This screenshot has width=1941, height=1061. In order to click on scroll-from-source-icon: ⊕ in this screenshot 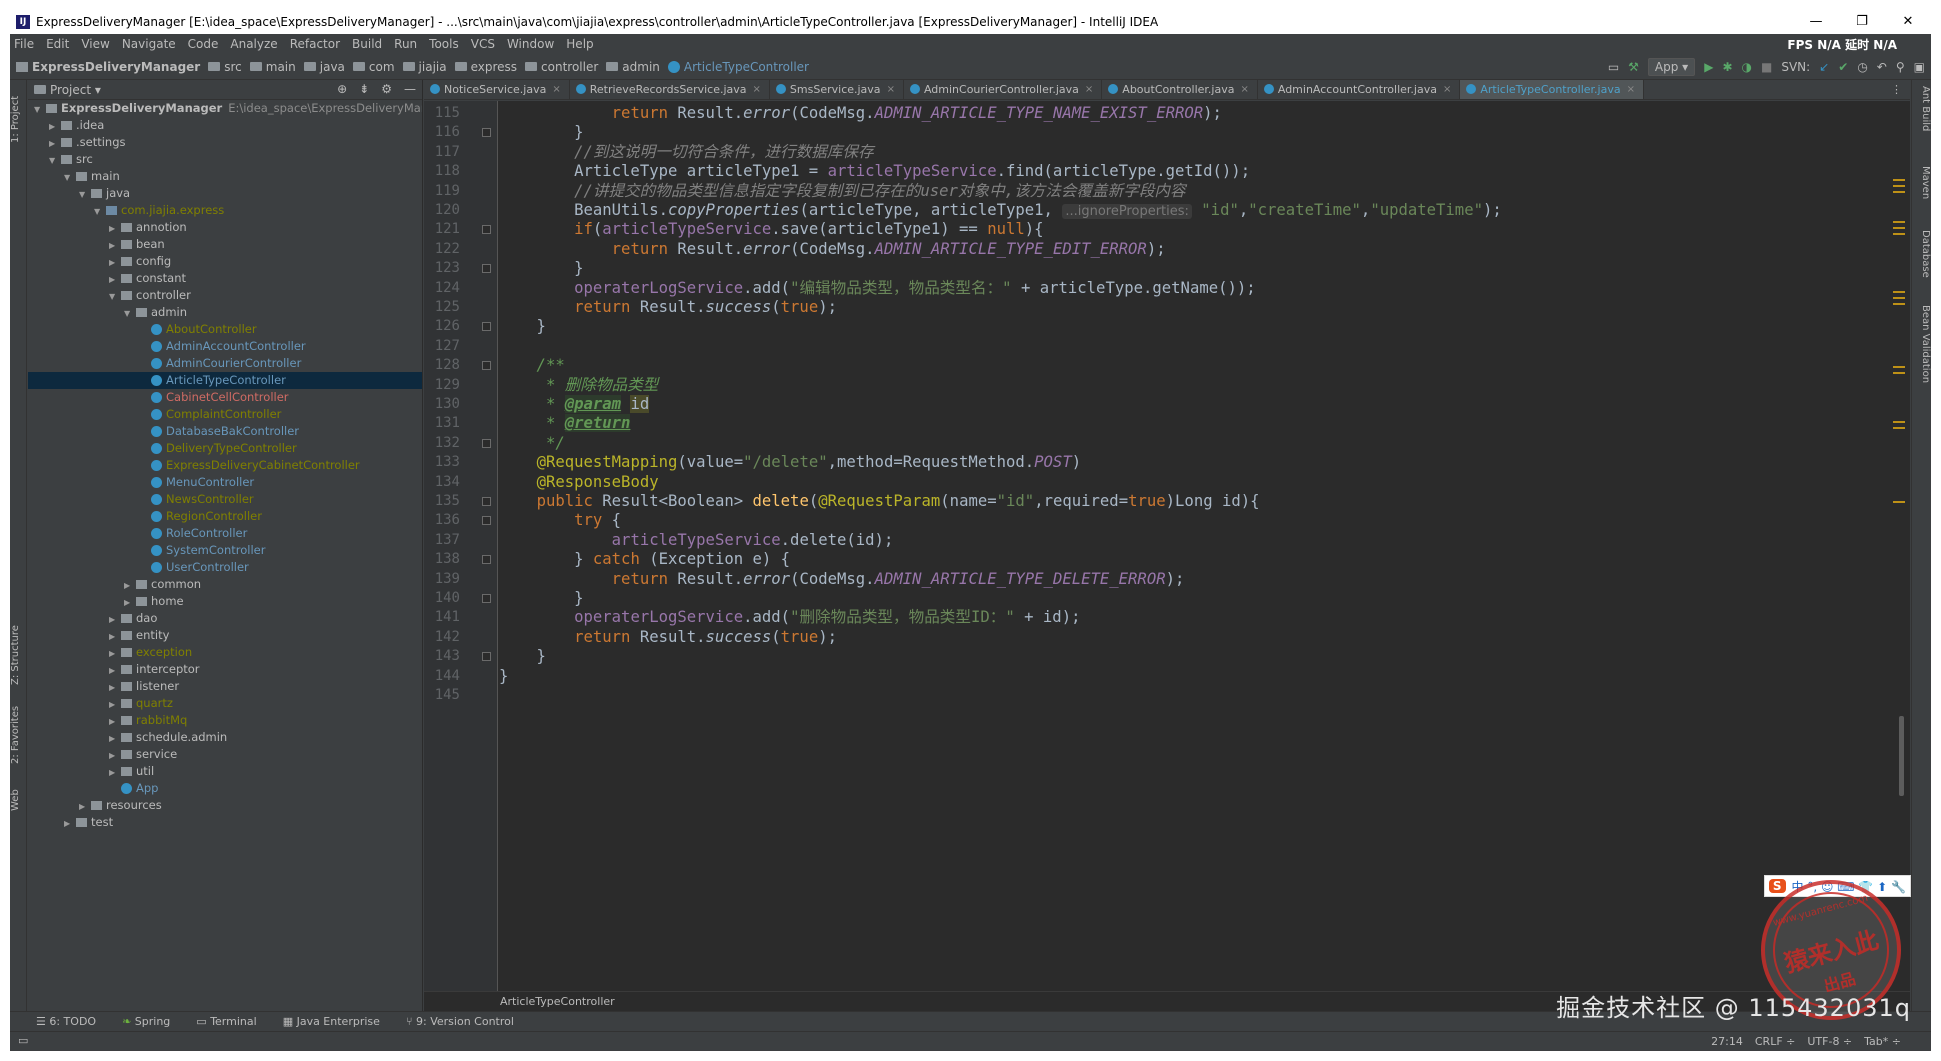, I will do `click(342, 89)`.